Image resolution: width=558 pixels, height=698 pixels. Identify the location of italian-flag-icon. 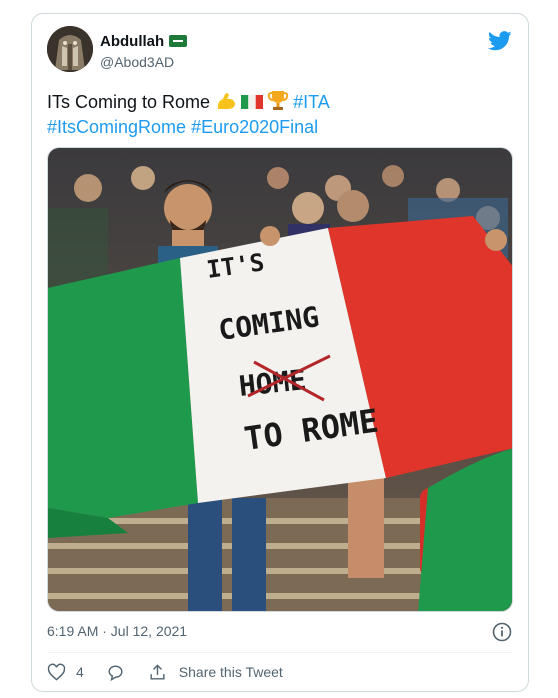
(252, 102).